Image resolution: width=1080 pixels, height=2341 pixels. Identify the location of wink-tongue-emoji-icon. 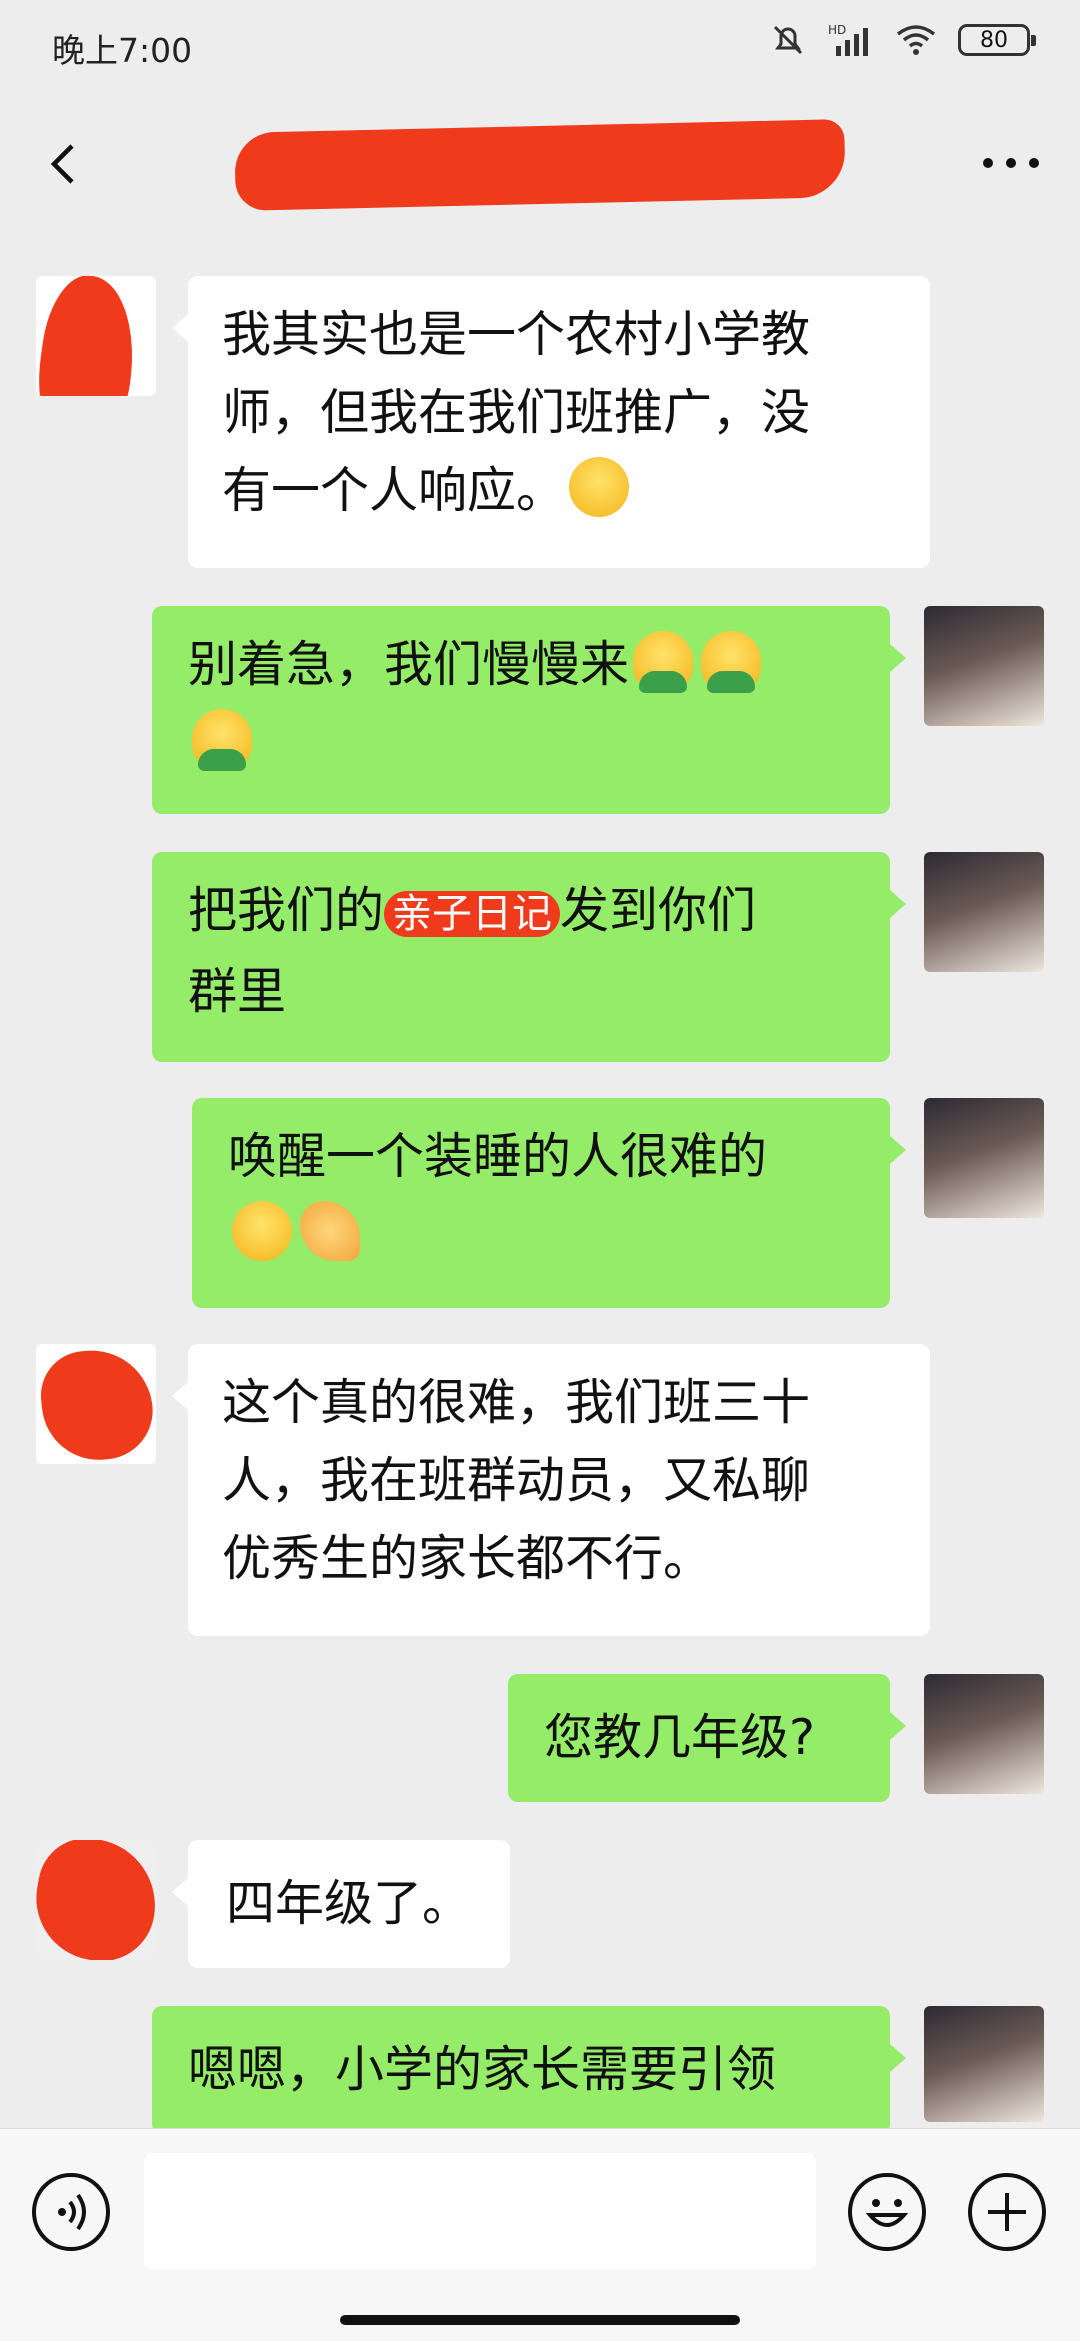
(262, 1231).